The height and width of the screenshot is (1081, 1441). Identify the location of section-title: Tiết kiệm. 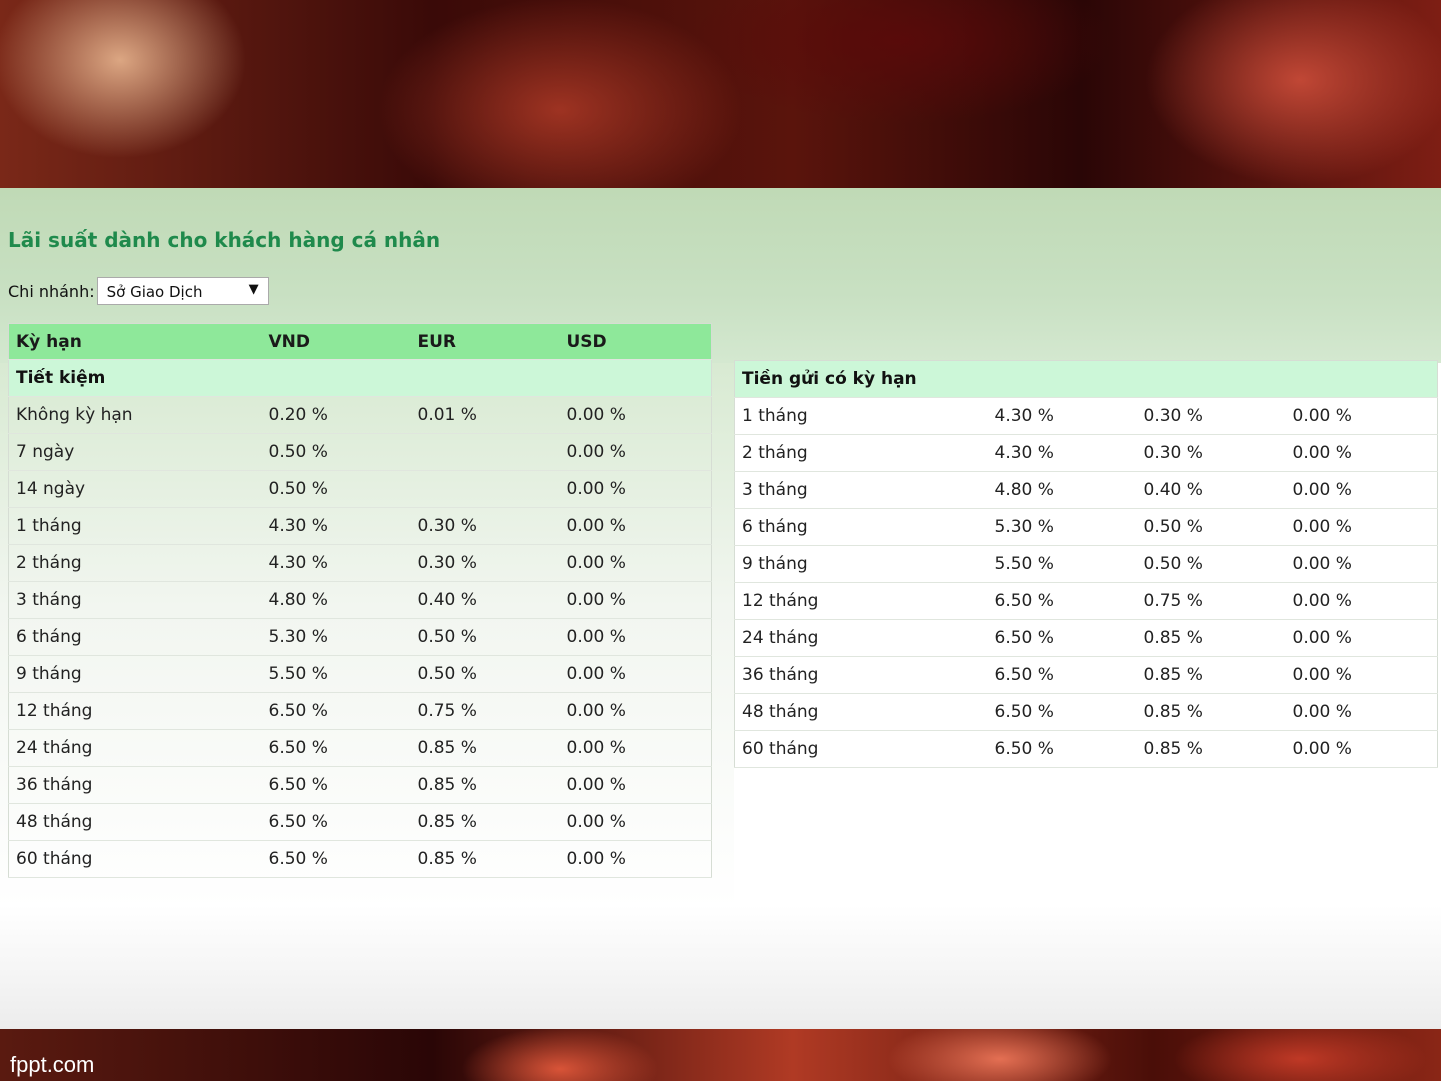
(360, 378).